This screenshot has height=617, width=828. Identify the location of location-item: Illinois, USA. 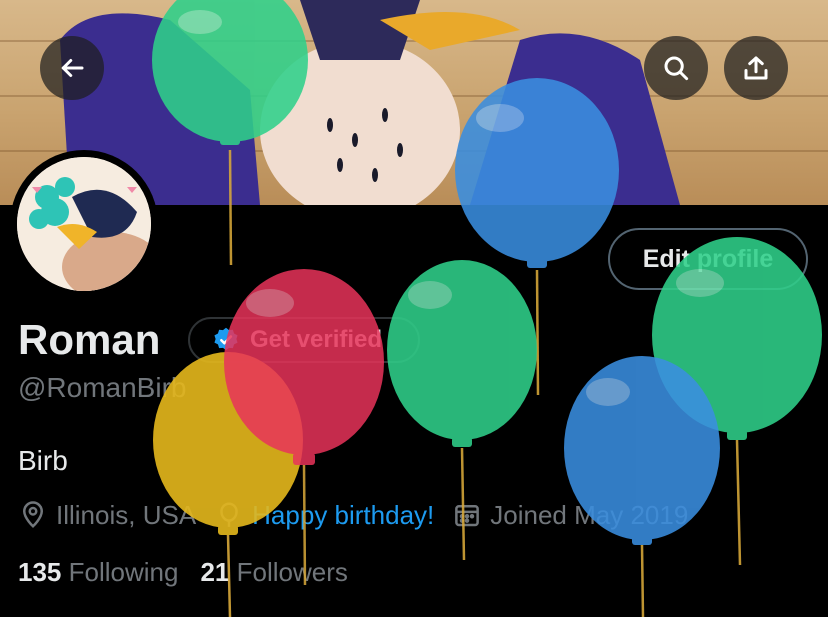
(107, 515).